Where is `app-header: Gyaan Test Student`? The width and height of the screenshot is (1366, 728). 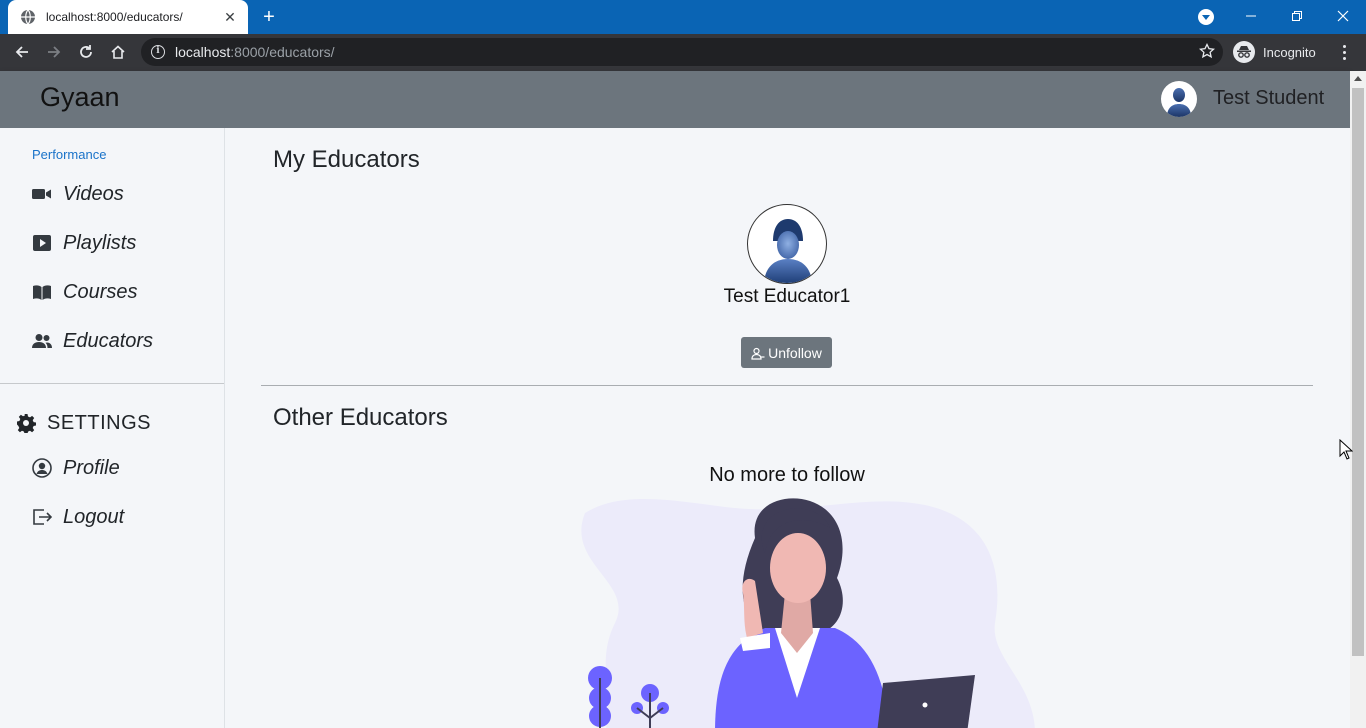
app-header: Gyaan Test Student is located at coordinates (675, 99).